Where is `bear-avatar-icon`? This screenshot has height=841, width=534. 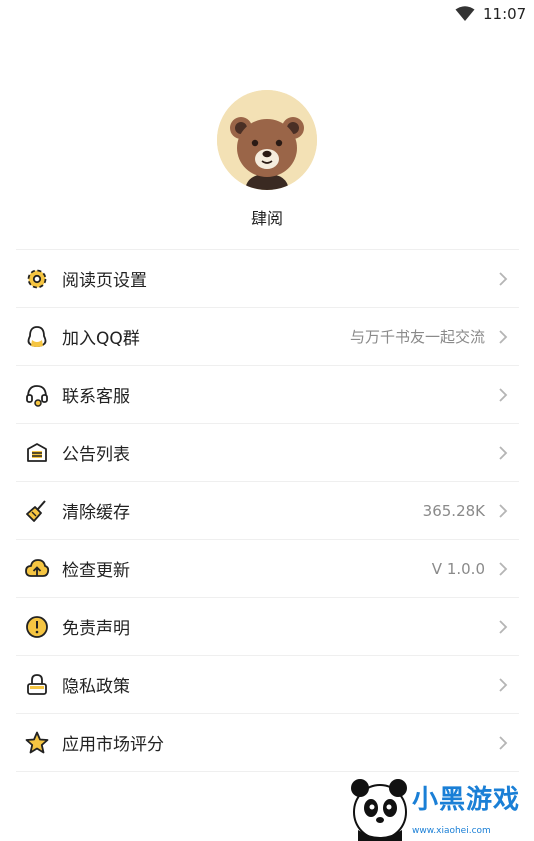 bear-avatar-icon is located at coordinates (267, 140).